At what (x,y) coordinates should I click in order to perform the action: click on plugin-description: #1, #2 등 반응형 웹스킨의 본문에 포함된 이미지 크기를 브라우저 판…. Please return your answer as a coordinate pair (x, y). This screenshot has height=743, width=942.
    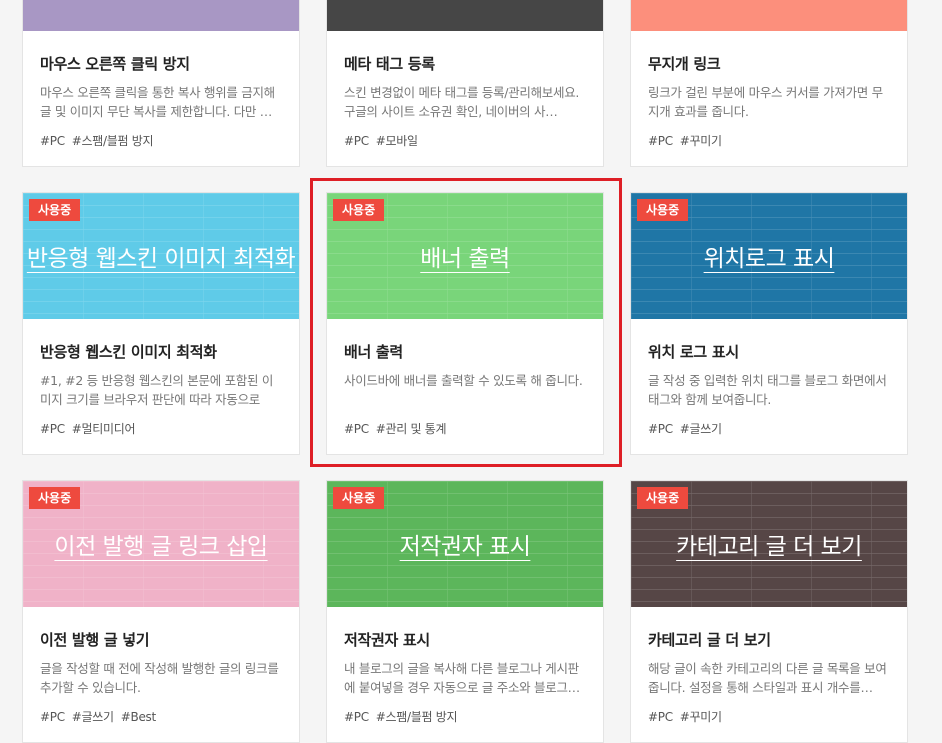
    Looking at the image, I should click on (157, 390).